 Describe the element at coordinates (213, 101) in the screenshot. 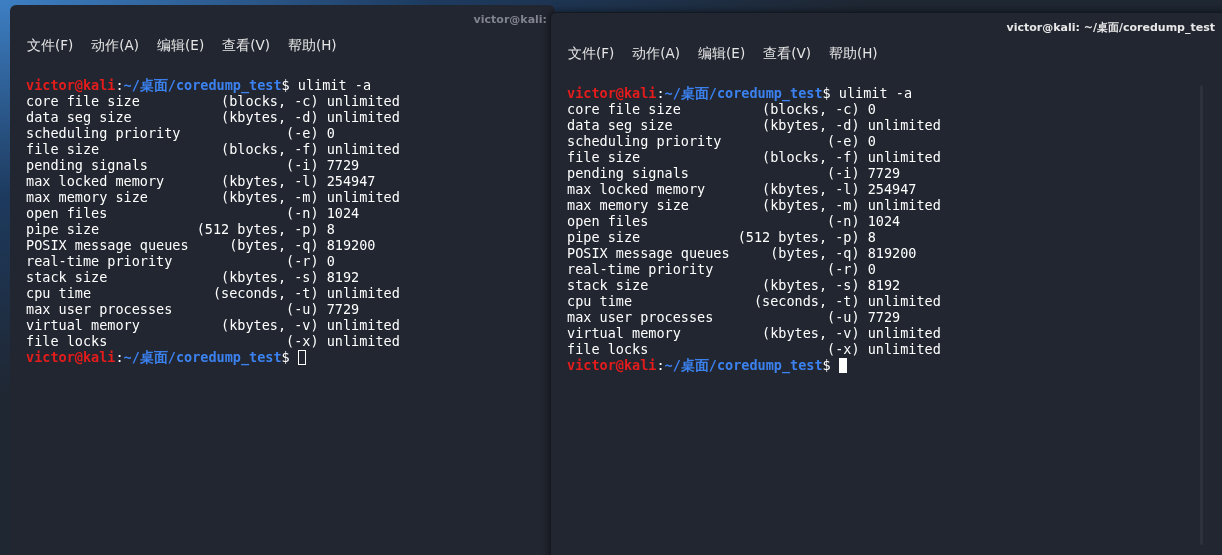

I see `output-line: core file size (blocks, -c) unlimited` at that location.